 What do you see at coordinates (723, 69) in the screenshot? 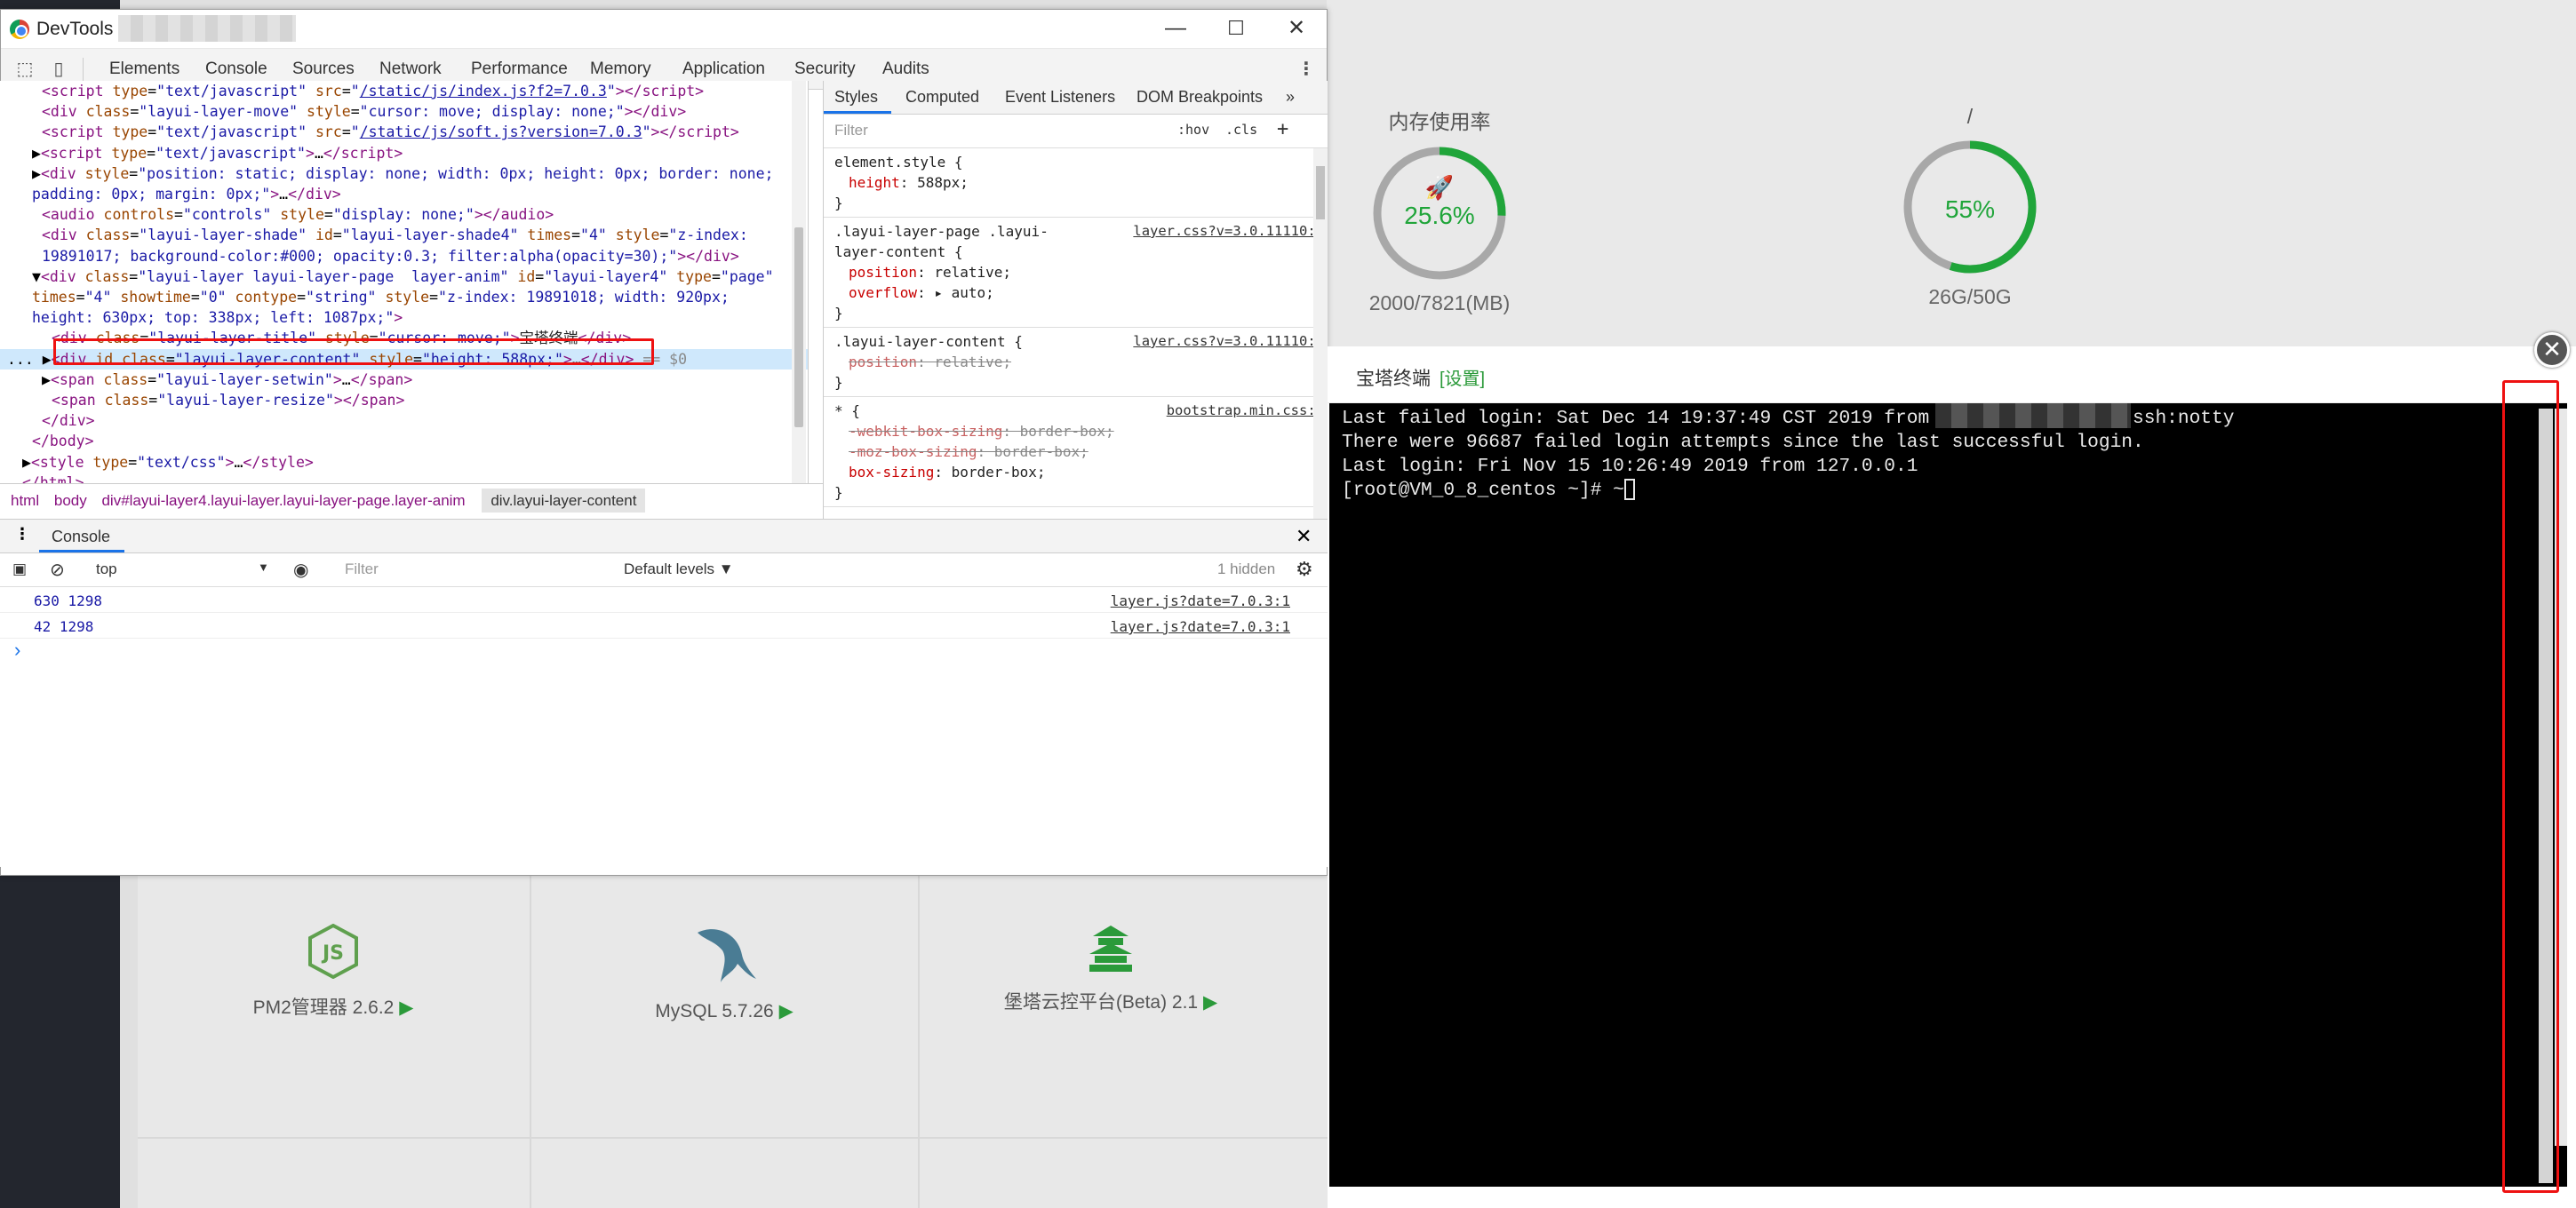
I see `tab-application: Application` at bounding box center [723, 69].